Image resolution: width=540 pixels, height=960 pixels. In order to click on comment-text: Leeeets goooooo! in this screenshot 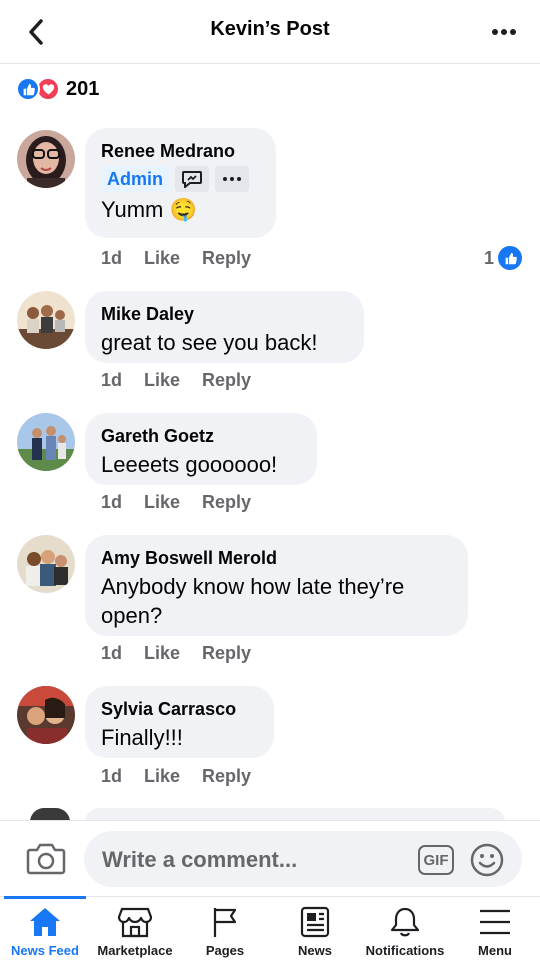, I will do `click(189, 464)`.